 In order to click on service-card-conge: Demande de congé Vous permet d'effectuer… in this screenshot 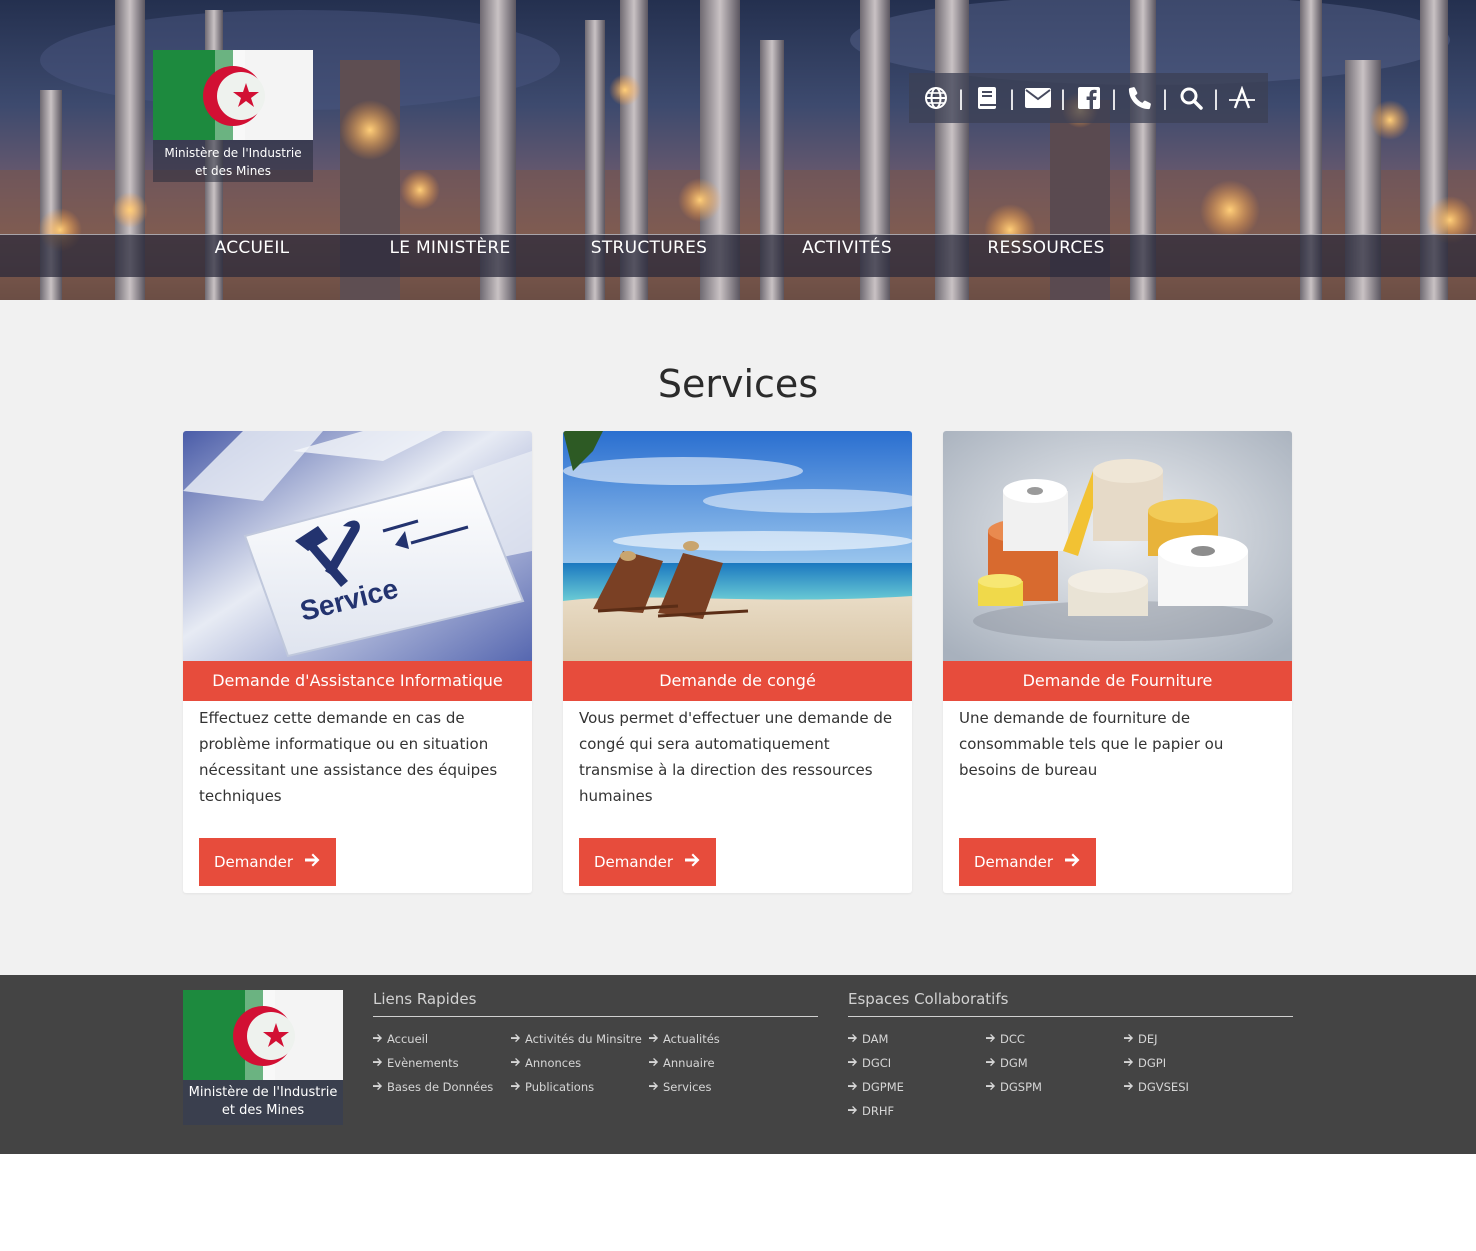, I will do `click(737, 662)`.